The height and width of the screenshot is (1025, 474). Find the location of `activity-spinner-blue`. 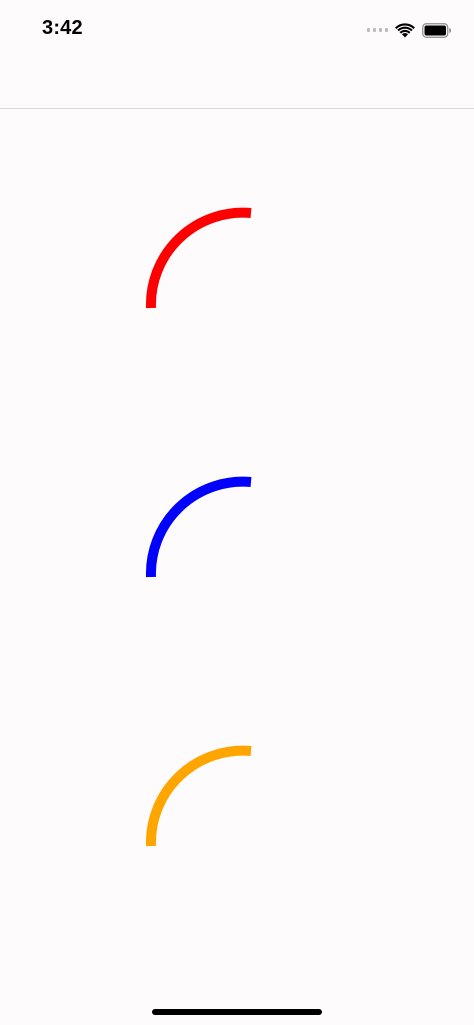

activity-spinner-blue is located at coordinates (198, 527).